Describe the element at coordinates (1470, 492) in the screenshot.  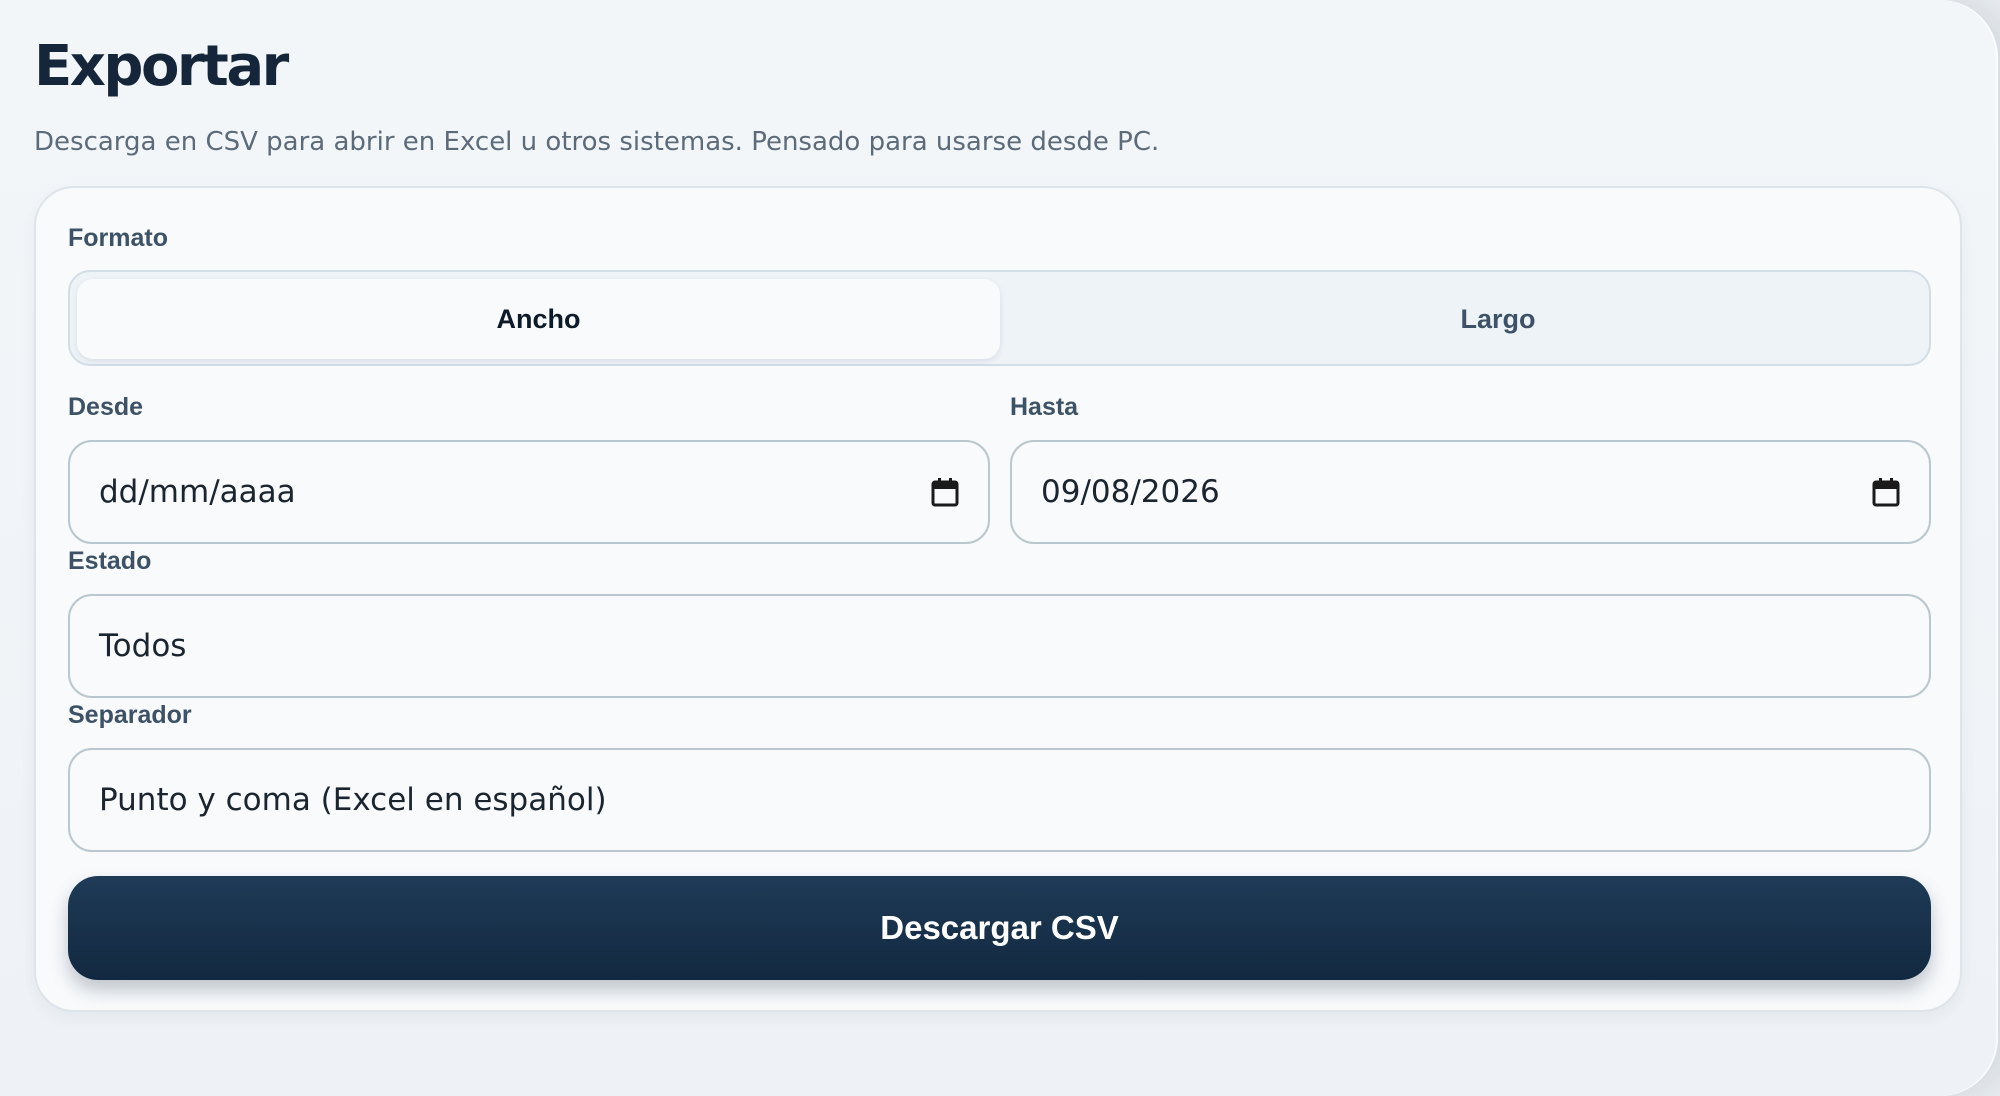
I see `to-date-input: 09/08/2026` at that location.